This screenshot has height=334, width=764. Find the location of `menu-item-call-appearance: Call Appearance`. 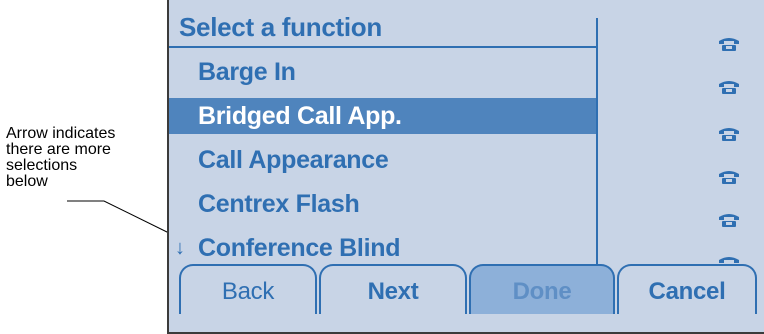

menu-item-call-appearance: Call Appearance is located at coordinates (382, 160).